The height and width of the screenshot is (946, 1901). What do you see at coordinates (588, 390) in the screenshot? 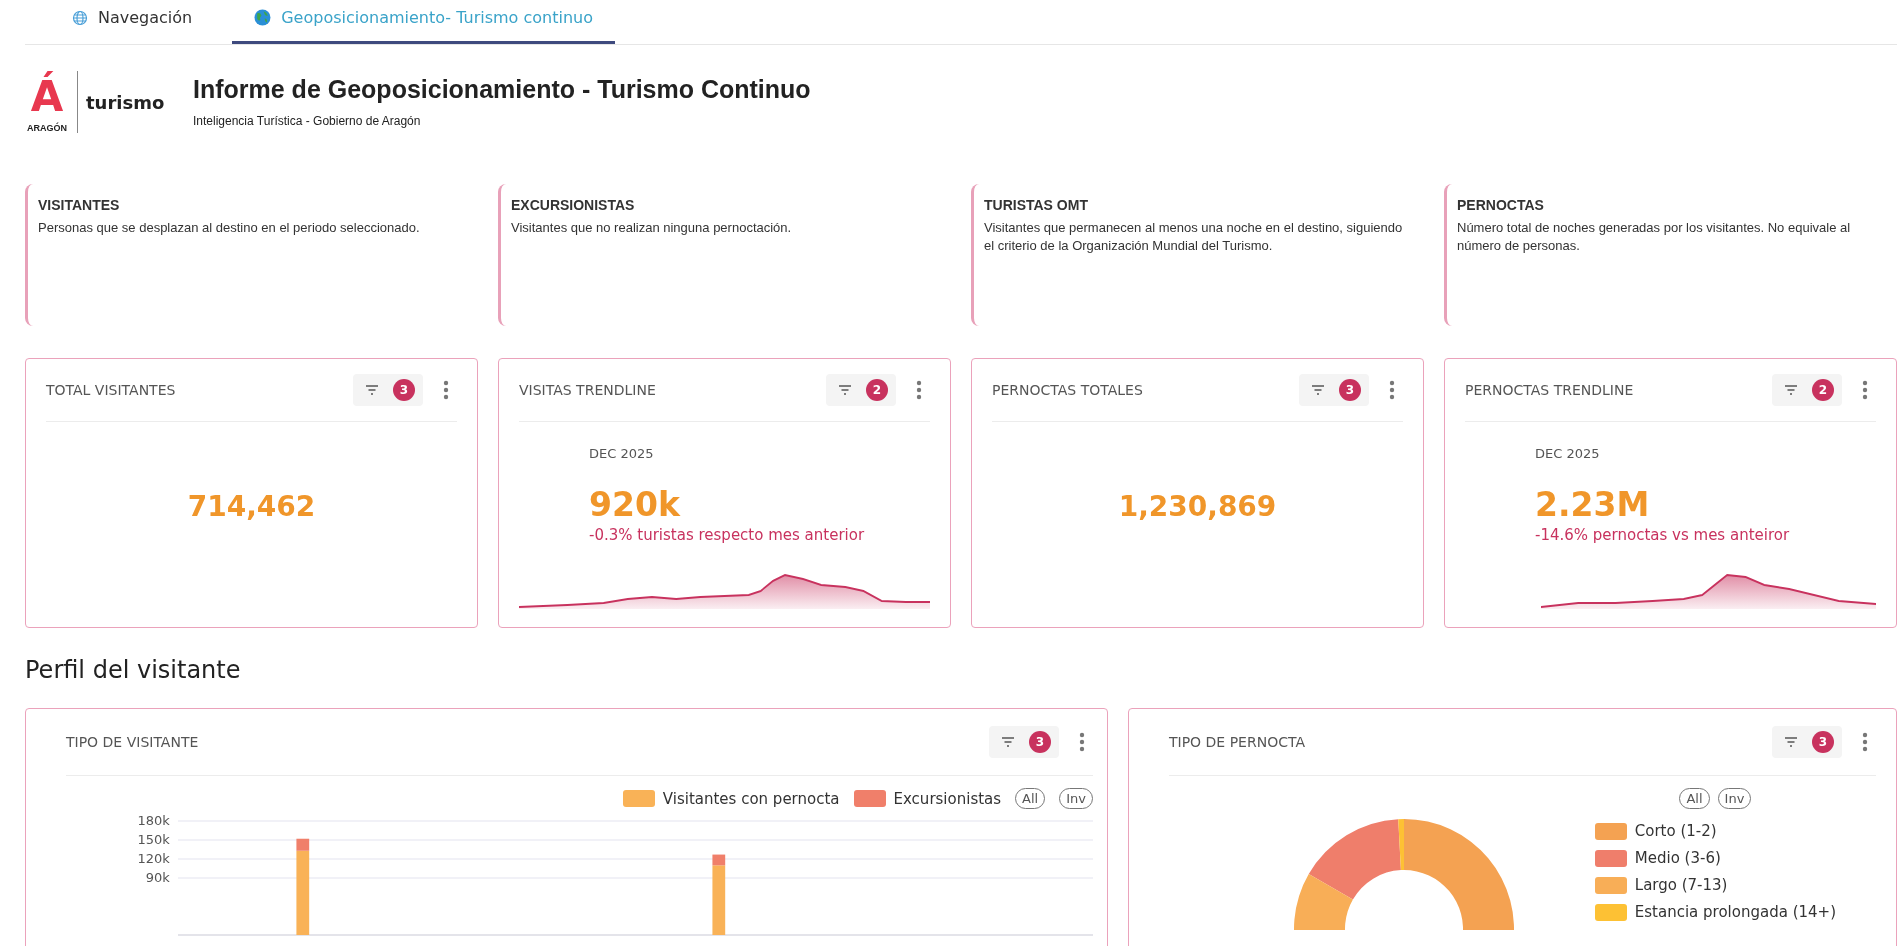
I see `card-title: VISITAS TRENDLINE` at bounding box center [588, 390].